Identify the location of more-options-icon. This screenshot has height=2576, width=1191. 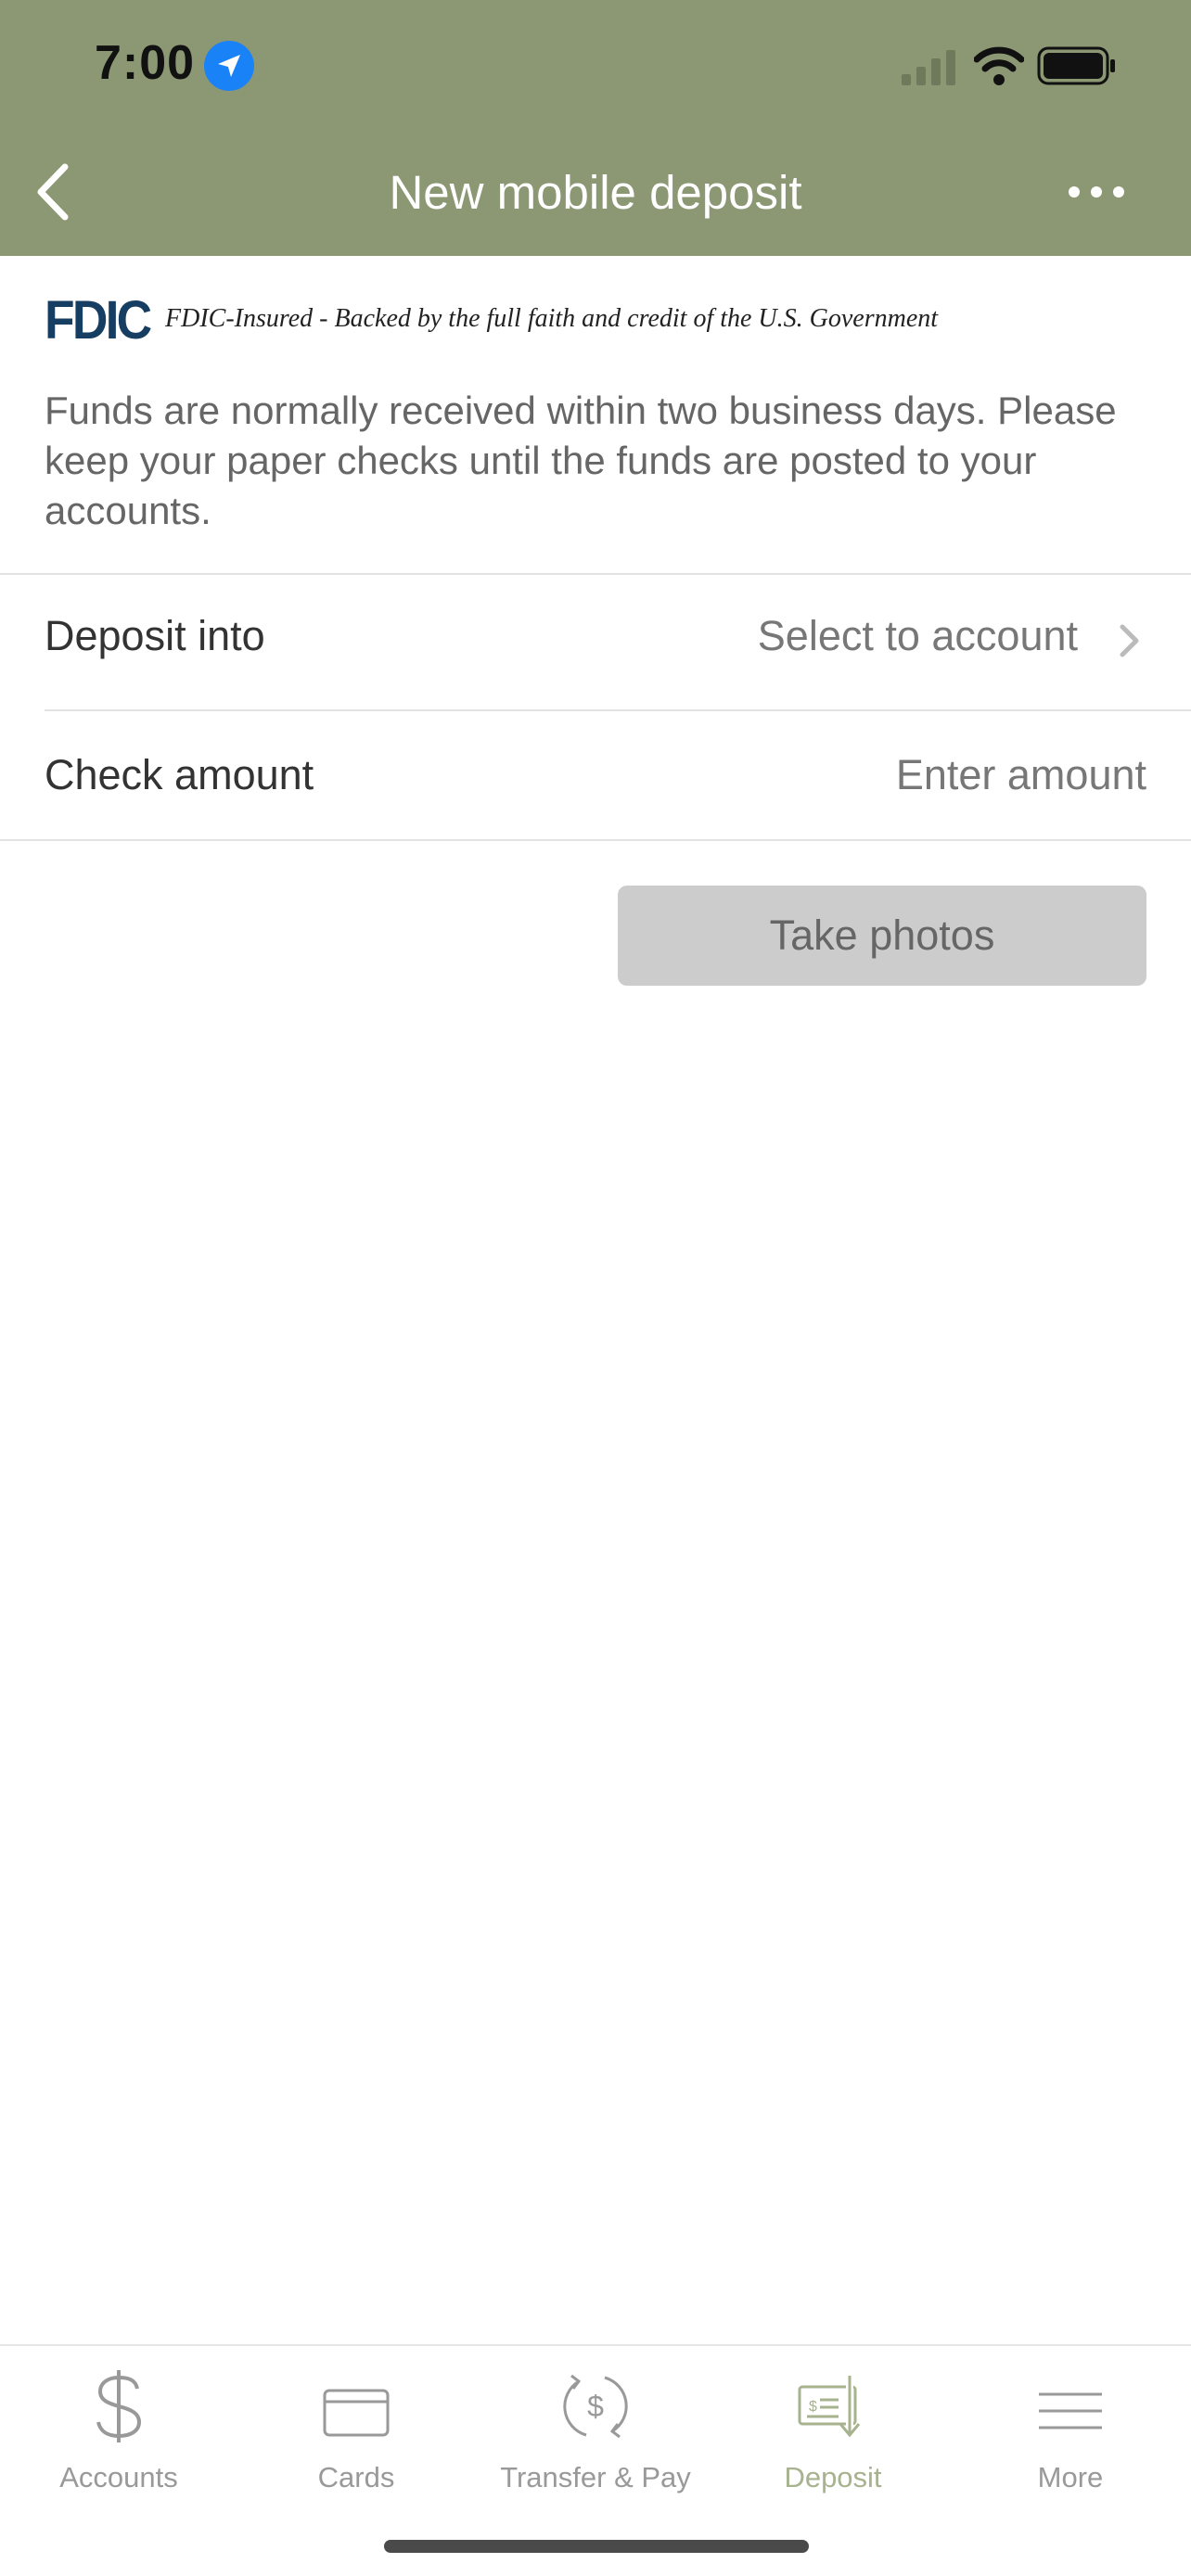
(1096, 192).